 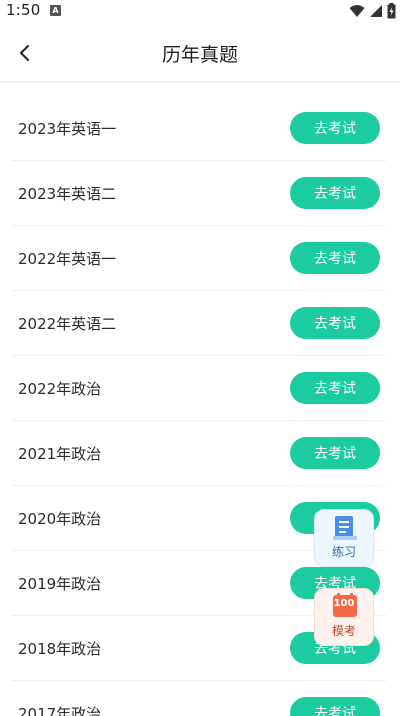 What do you see at coordinates (23, 10) in the screenshot?
I see `status-time: 1:50` at bounding box center [23, 10].